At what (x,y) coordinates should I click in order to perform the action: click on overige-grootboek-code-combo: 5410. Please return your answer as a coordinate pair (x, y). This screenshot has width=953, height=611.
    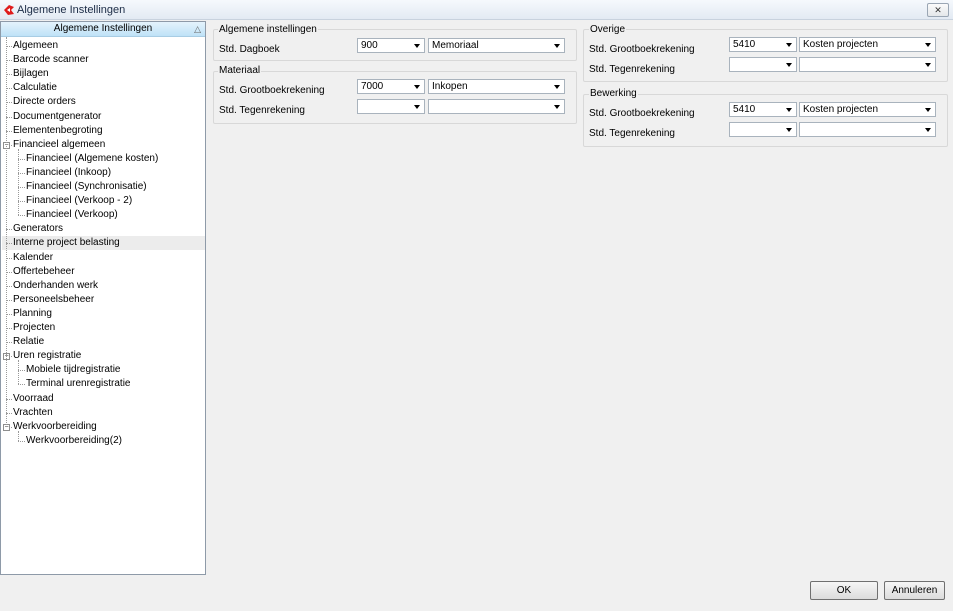
    Looking at the image, I should click on (763, 44).